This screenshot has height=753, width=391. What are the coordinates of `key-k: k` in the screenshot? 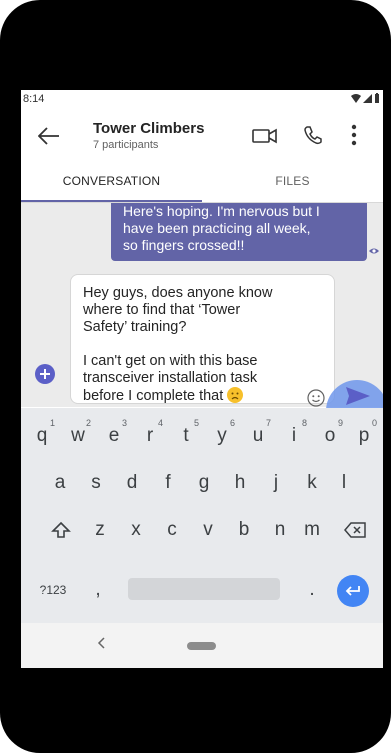 It's located at (312, 483).